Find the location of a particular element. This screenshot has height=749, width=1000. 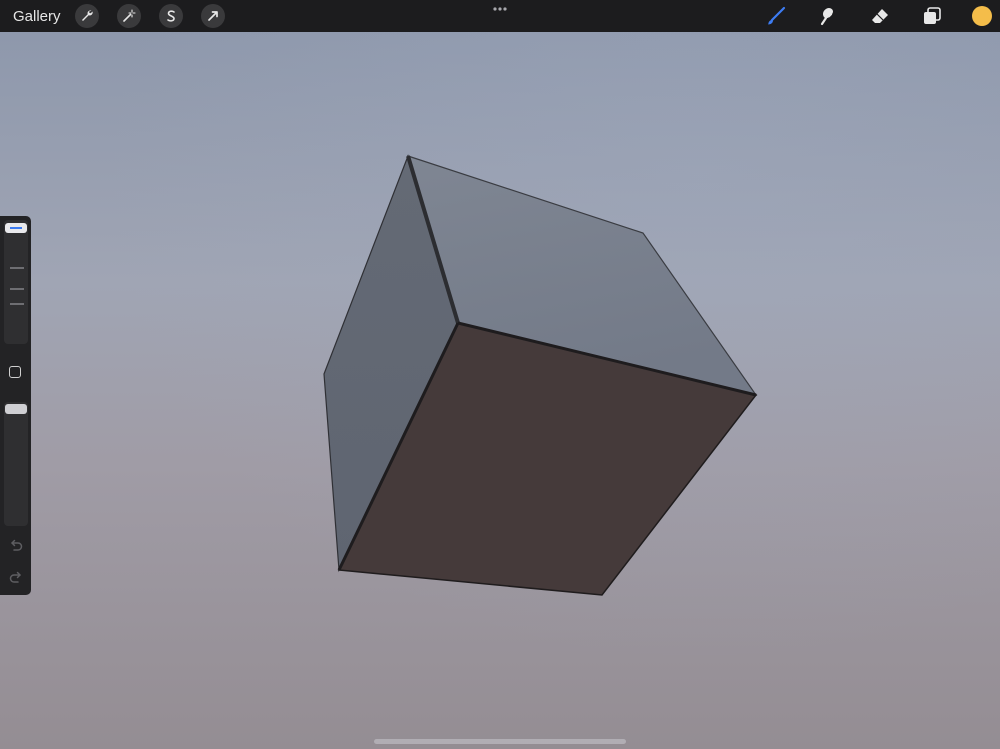

layers-icon is located at coordinates (932, 15).